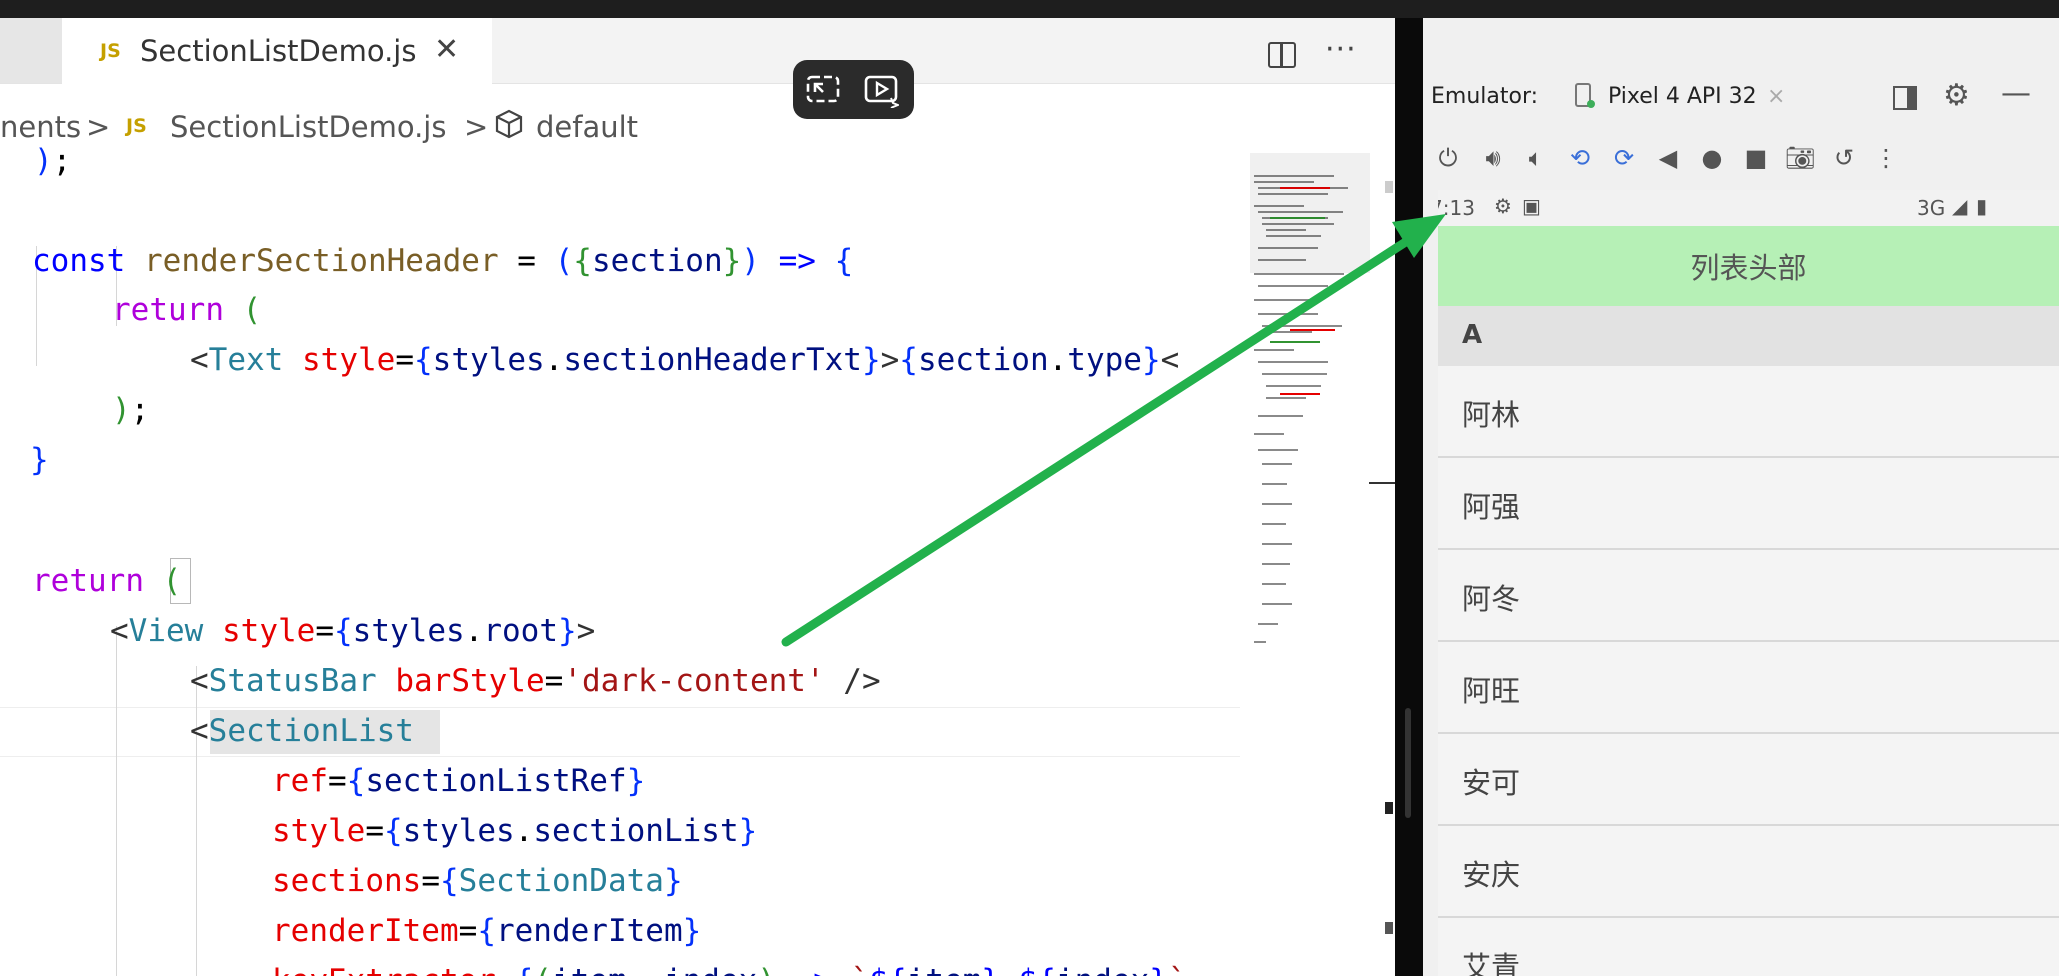  Describe the element at coordinates (1748, 504) in the screenshot. I see `list-item: 阿强` at that location.